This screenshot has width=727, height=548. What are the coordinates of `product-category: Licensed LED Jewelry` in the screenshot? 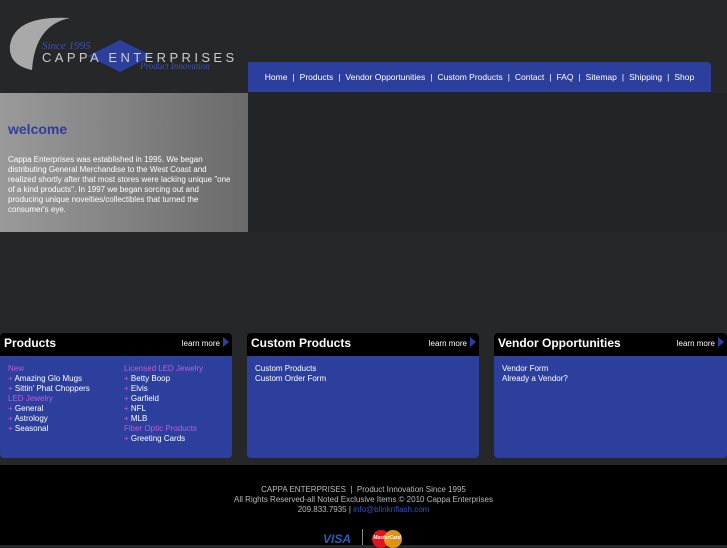 It's located at (163, 369).